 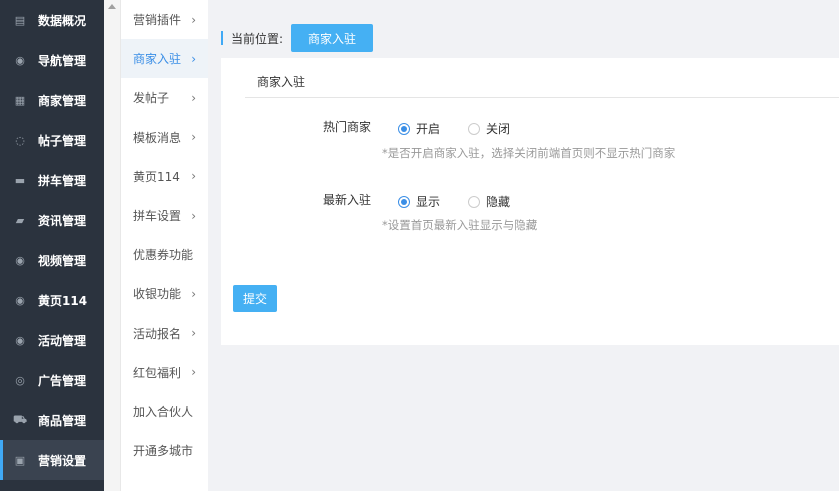 I want to click on sidebar-item-label: 营销设置, so click(x=62, y=460).